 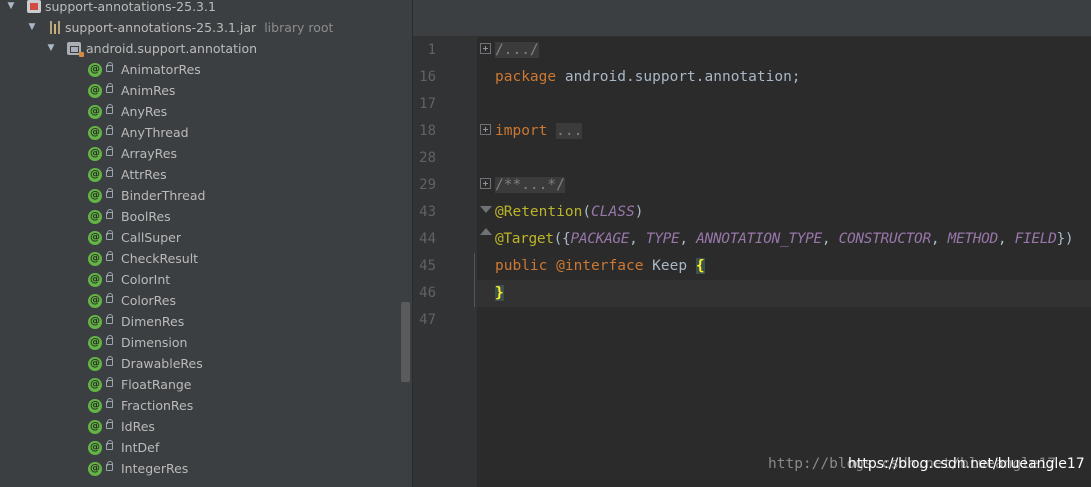 I want to click on code-line-45: public @interface Keep {, so click(x=600, y=266).